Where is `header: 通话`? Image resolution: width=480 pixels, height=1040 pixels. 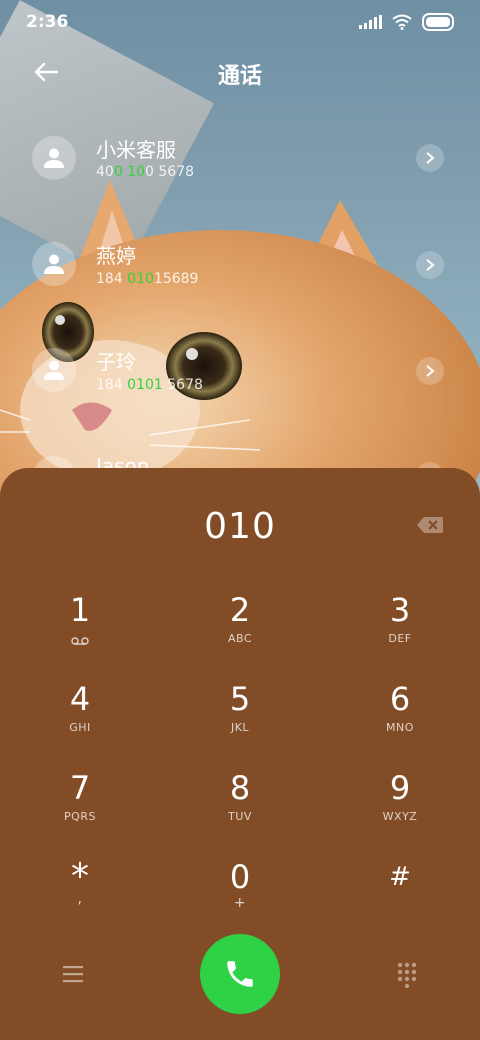
header: 通话 is located at coordinates (240, 72).